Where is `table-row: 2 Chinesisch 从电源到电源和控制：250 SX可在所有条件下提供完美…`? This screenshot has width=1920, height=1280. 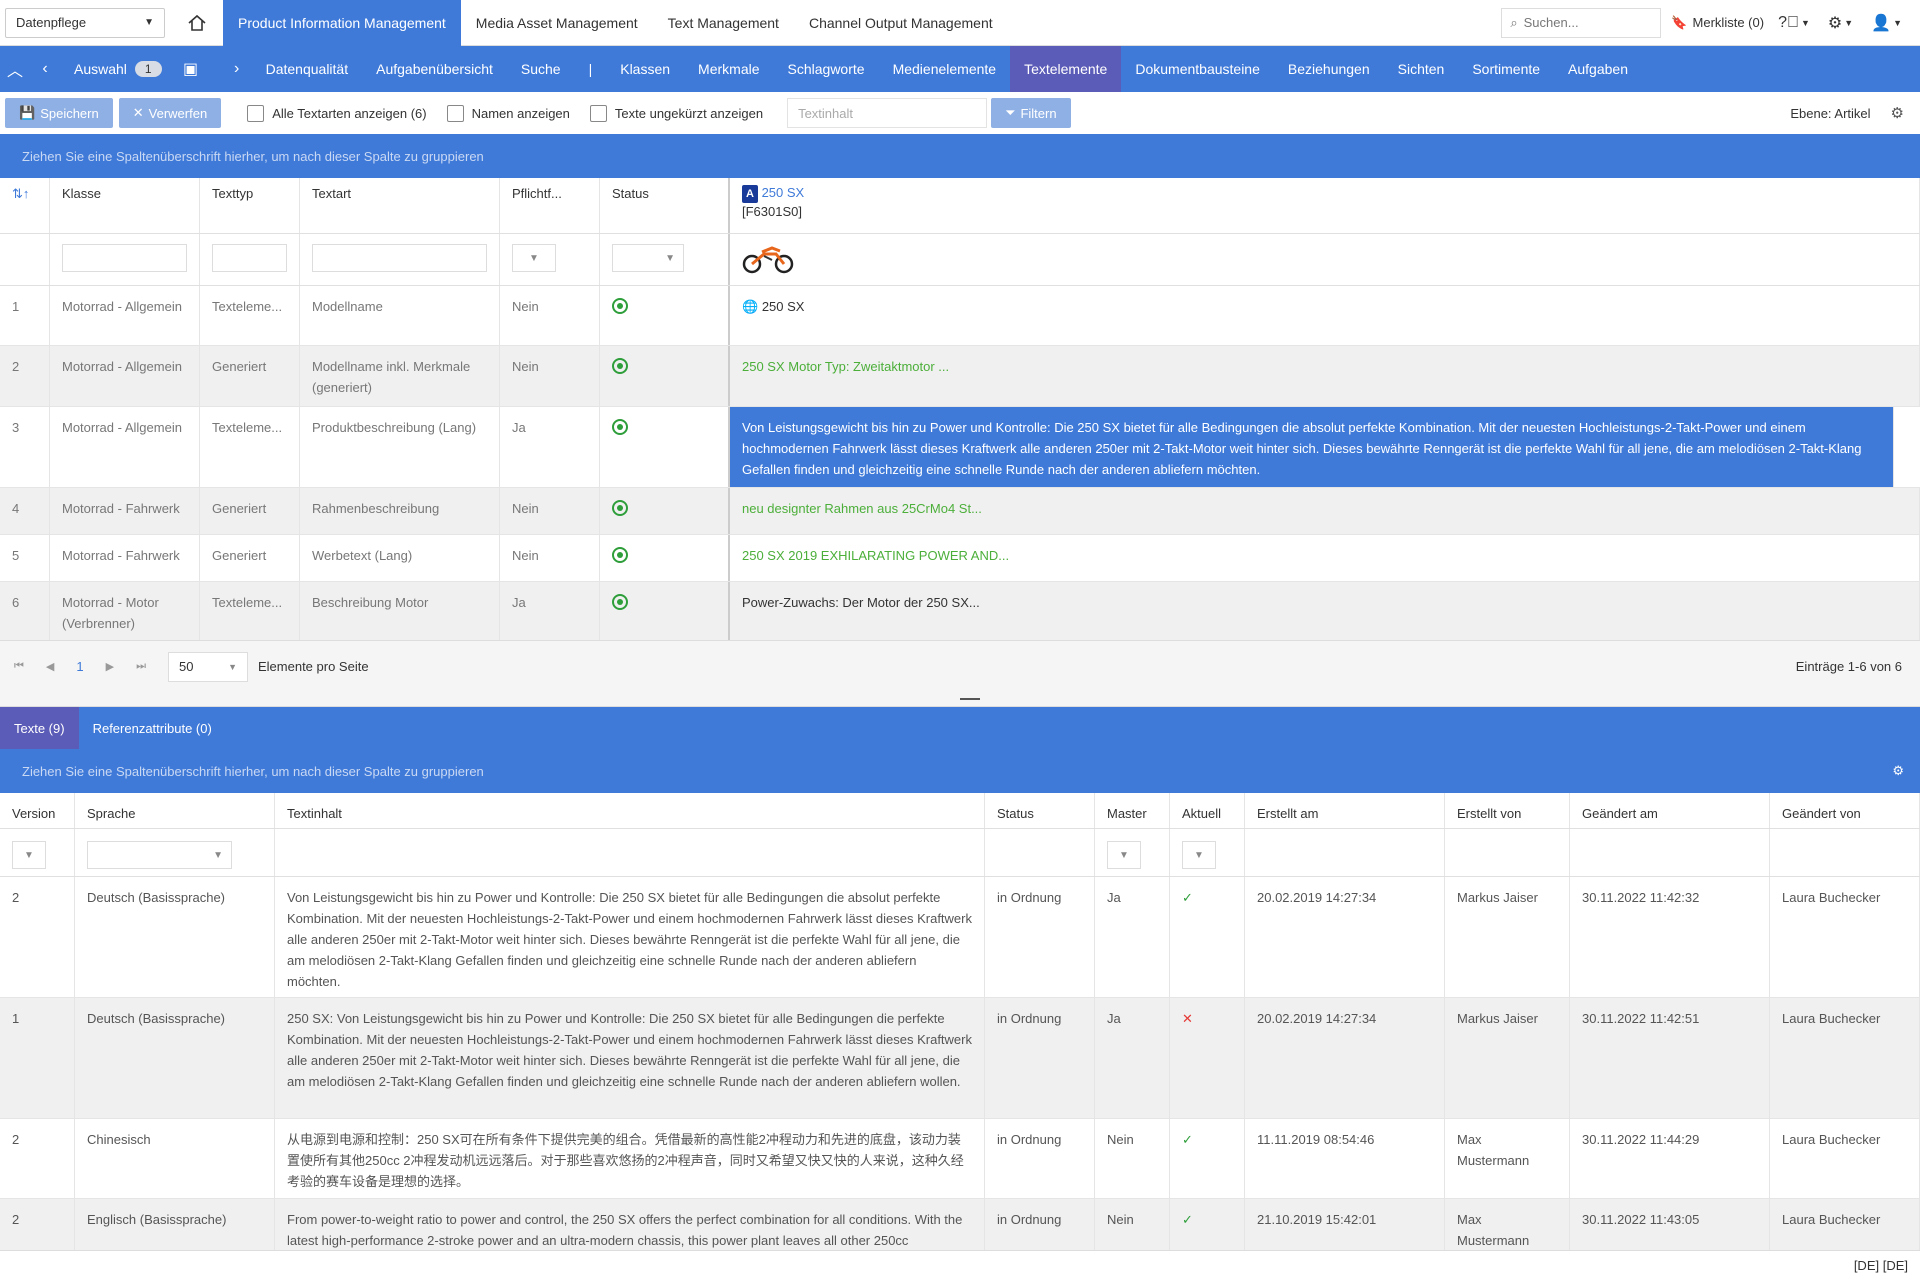
table-row: 2 Chinesisch 从电源到电源和控制：250 SX可在所有条件下提供完美… is located at coordinates (960, 1159).